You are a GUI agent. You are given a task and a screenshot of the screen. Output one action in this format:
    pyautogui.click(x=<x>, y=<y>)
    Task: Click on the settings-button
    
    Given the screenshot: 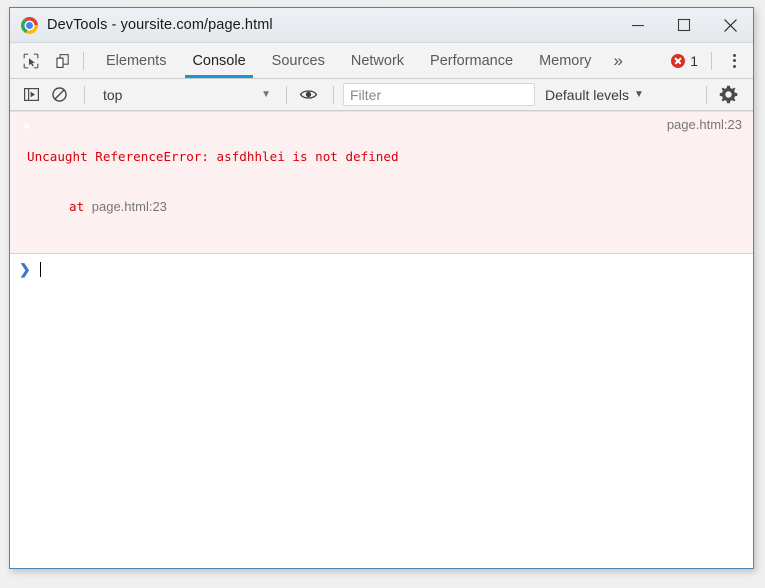 What is the action you would take?
    pyautogui.click(x=728, y=95)
    